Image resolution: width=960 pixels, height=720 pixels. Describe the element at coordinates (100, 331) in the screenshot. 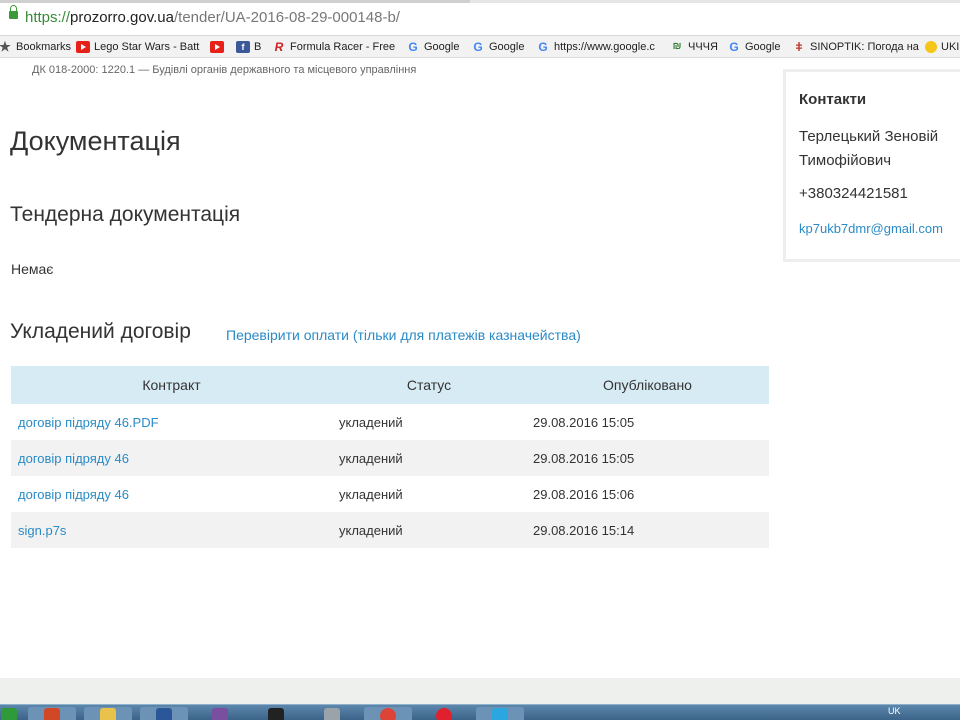

I see `contract-title: Укладений договір` at that location.